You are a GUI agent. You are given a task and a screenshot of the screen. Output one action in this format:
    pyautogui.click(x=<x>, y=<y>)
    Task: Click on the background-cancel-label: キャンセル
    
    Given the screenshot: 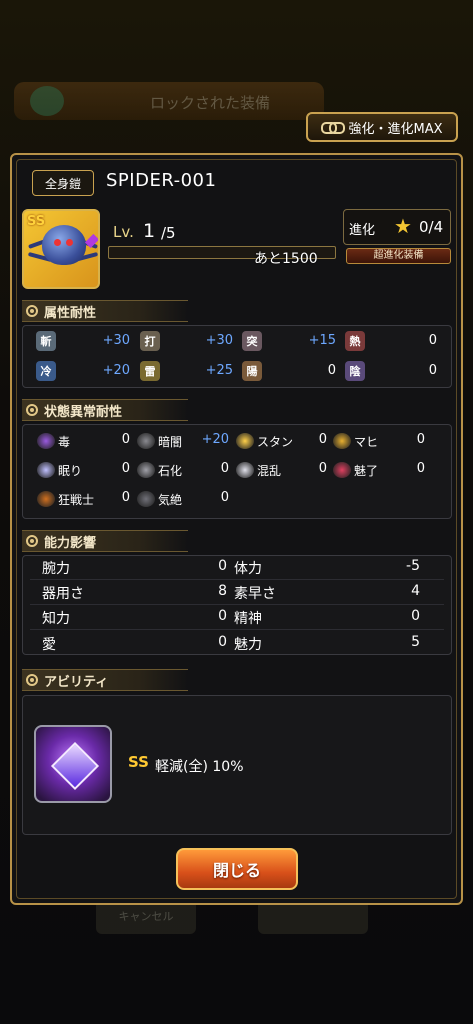 What is the action you would take?
    pyautogui.click(x=146, y=916)
    